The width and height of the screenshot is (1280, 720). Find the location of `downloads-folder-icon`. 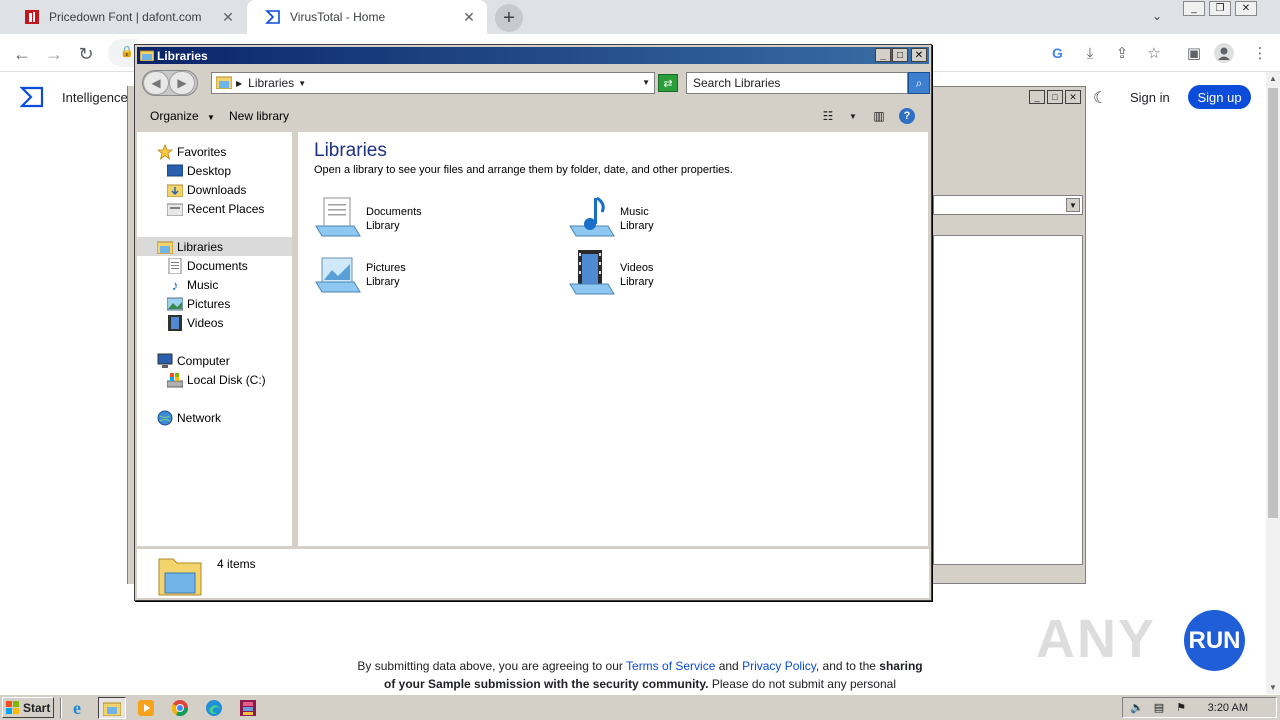

downloads-folder-icon is located at coordinates (175, 190).